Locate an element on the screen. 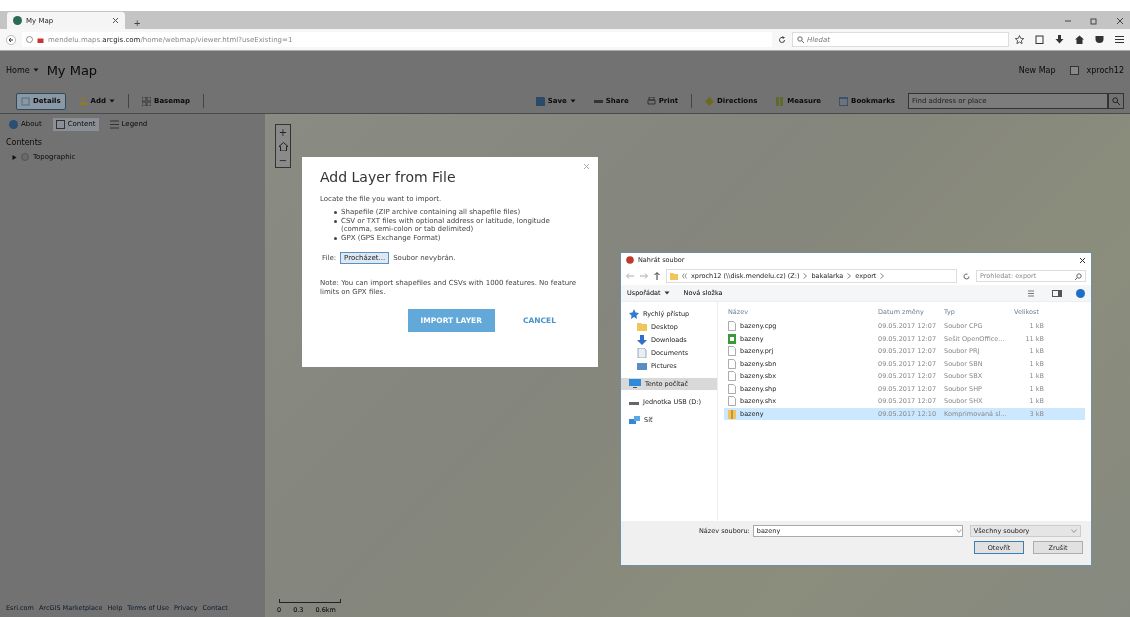 The height and width of the screenshot is (617, 1130). spreadsheet-icon is located at coordinates (732, 338).